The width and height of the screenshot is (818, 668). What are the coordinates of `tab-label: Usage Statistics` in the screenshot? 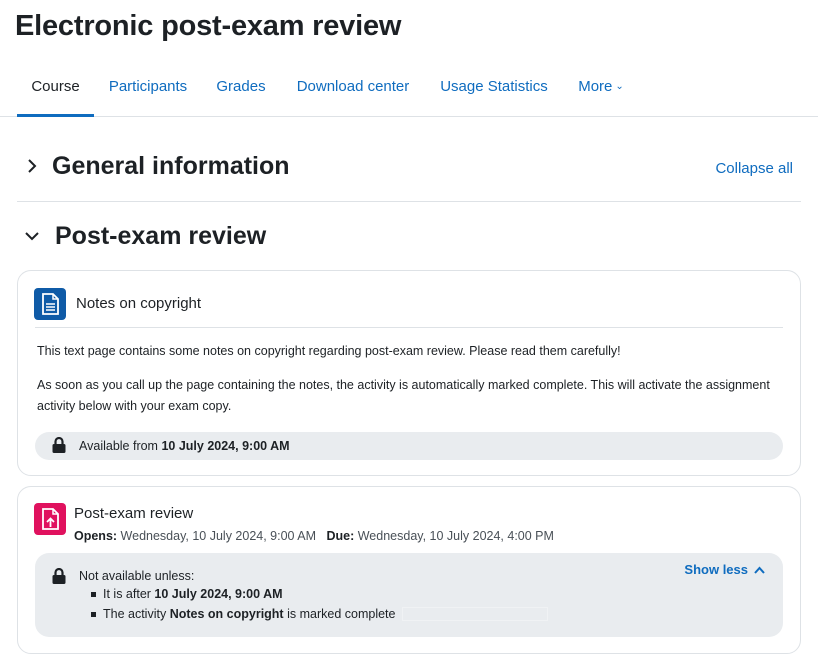 It's located at (494, 86).